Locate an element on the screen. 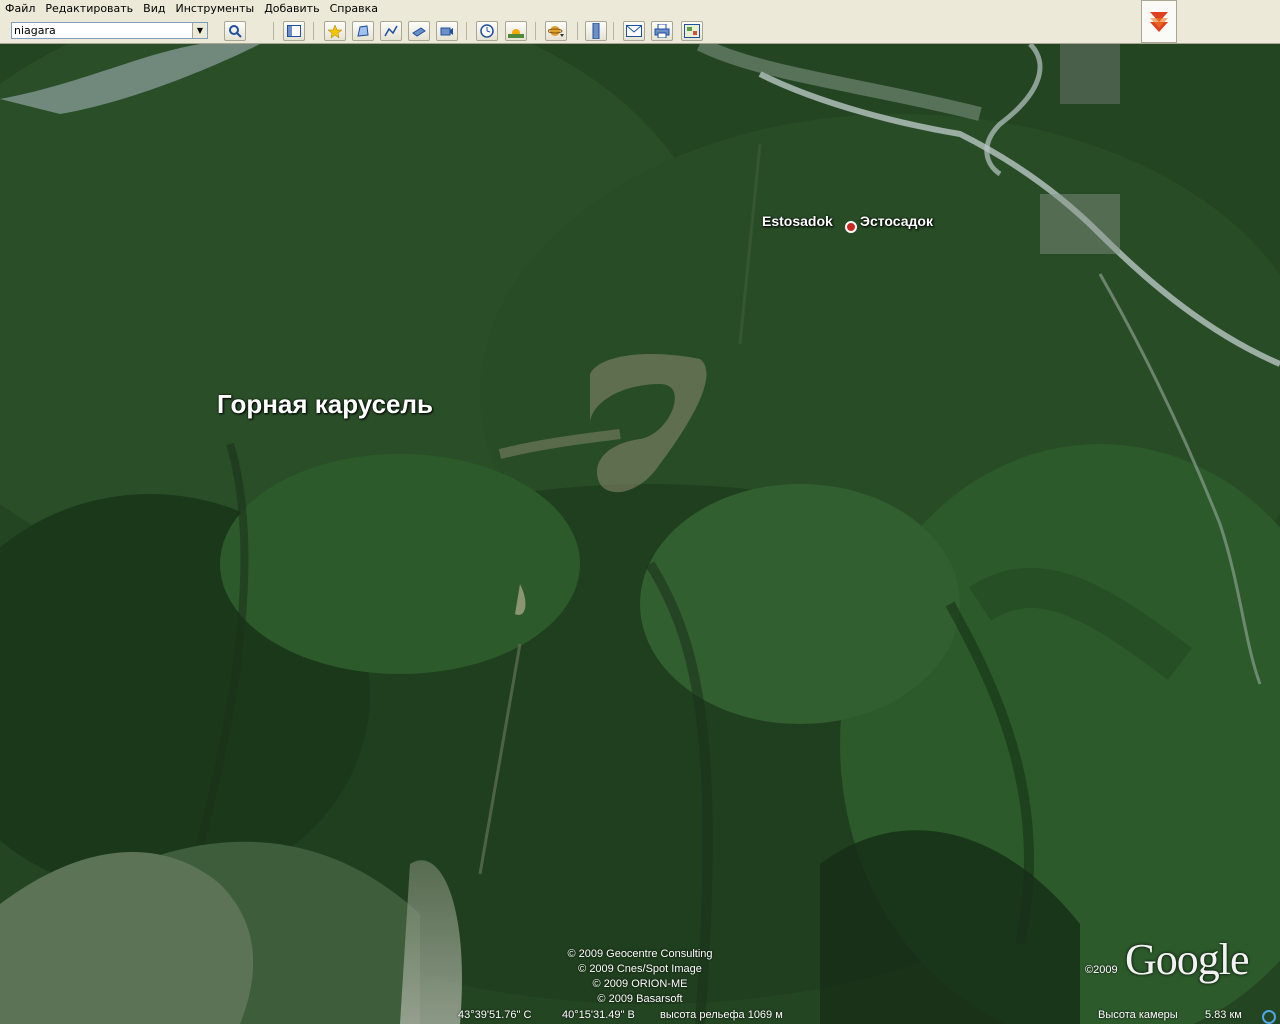 This screenshot has height=1024, width=1280. historical-imagery-icon is located at coordinates (487, 31).